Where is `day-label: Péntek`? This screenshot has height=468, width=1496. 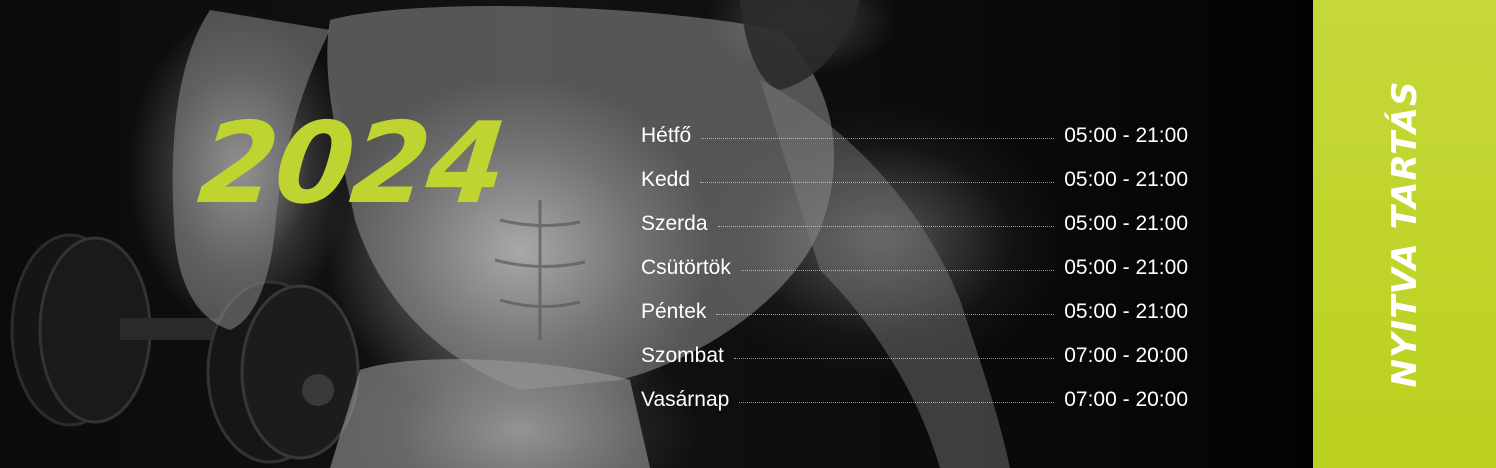 day-label: Péntek is located at coordinates (674, 311).